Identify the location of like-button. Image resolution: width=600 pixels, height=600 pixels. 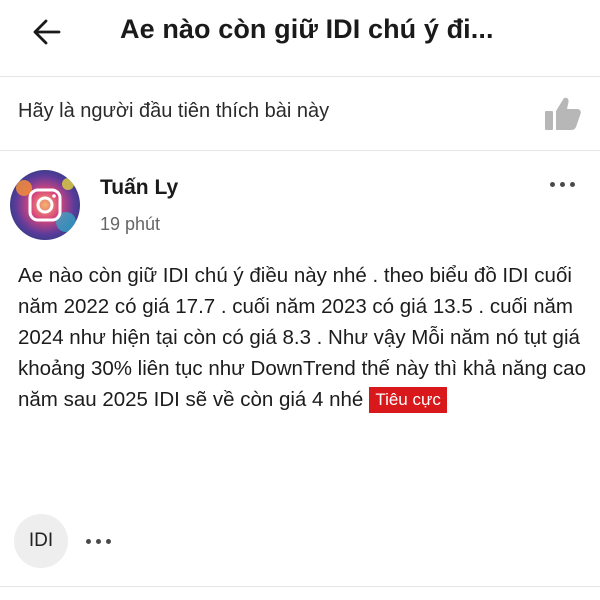
(563, 114).